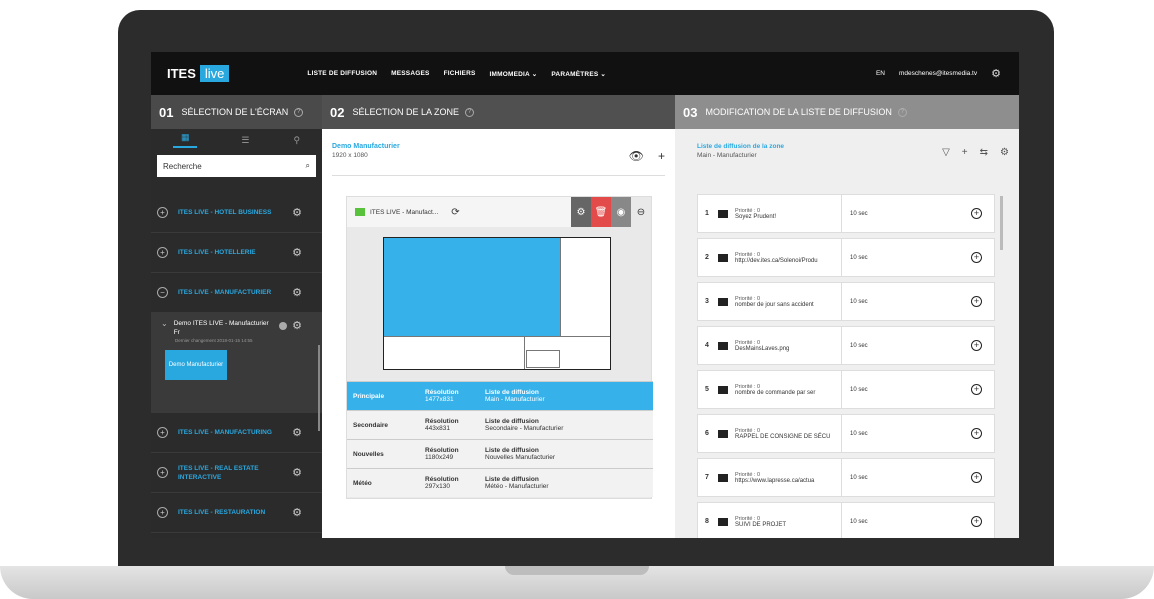 This screenshot has height=599, width=1154. I want to click on list-item: + ITES LIVE - HOTELLERIE ⚙, so click(236, 253).